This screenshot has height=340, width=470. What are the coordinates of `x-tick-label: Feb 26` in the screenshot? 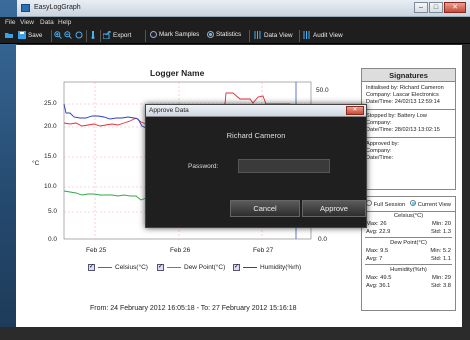 It's located at (180, 250).